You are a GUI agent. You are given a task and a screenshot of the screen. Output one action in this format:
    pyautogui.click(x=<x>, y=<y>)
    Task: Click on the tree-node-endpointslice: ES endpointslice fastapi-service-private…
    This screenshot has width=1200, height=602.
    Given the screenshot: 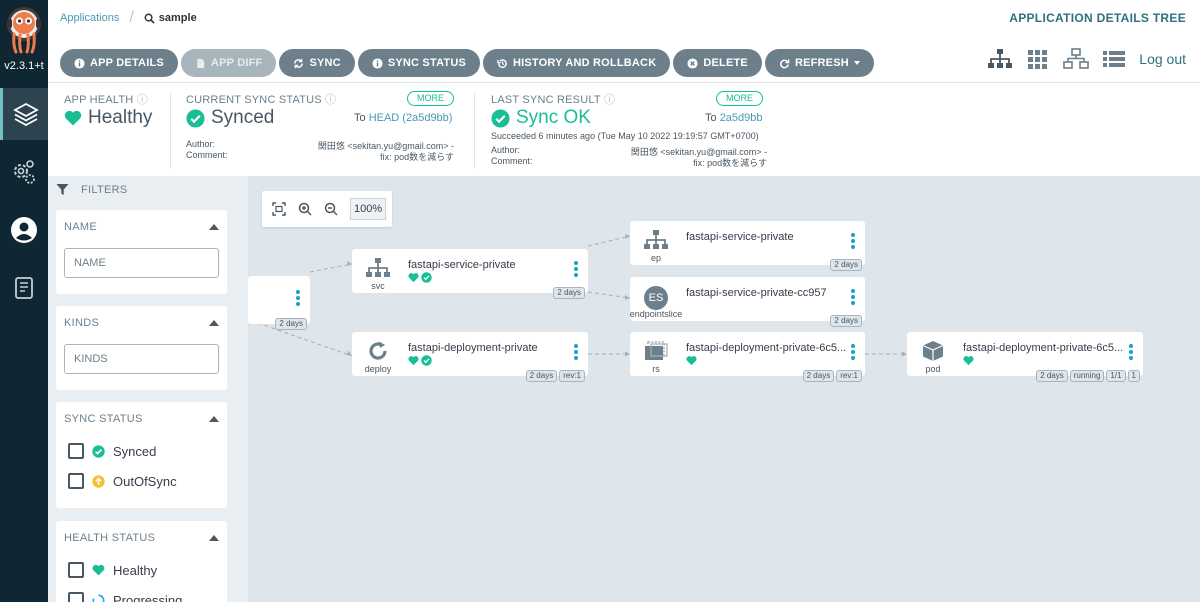 What is the action you would take?
    pyautogui.click(x=747, y=302)
    